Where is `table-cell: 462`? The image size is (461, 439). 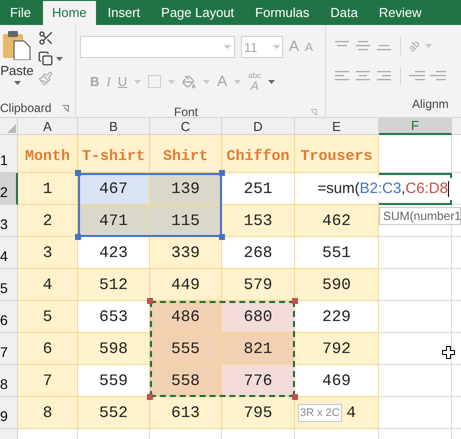
table-cell: 462 is located at coordinates (337, 221).